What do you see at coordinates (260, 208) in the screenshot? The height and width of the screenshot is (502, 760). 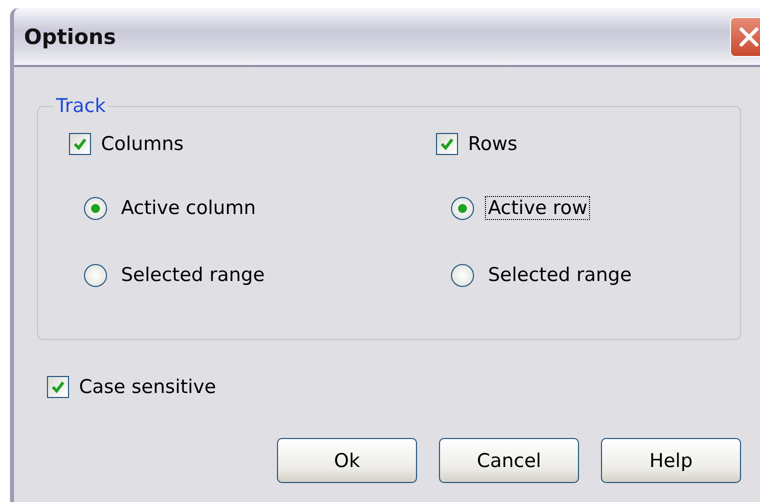 I see `radio-option: Active column` at bounding box center [260, 208].